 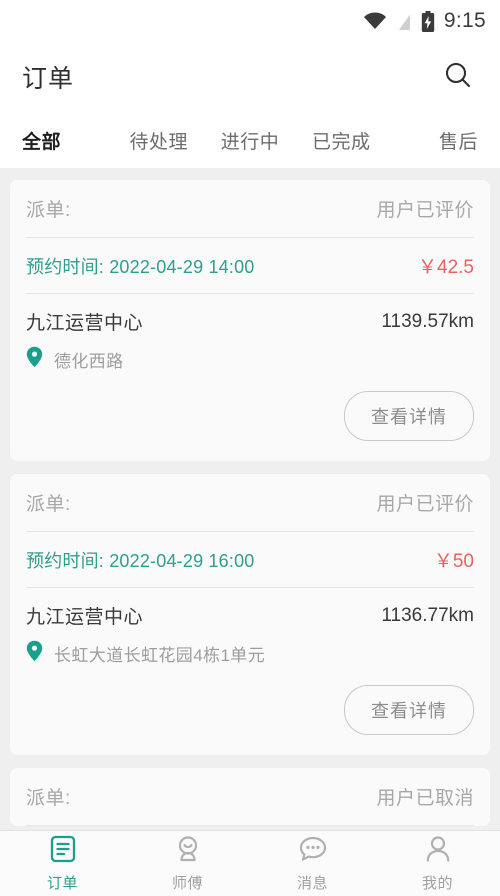 What do you see at coordinates (250, 21) in the screenshot?
I see `status-bar: 9:15` at bounding box center [250, 21].